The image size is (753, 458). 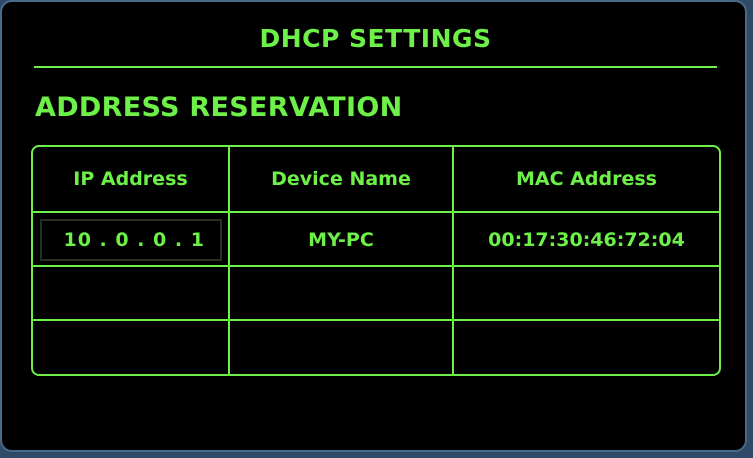 I want to click on table-row: 10 . 0 . 0 . 1 MY-PC 00:17:30:46:72:04, so click(x=376, y=239).